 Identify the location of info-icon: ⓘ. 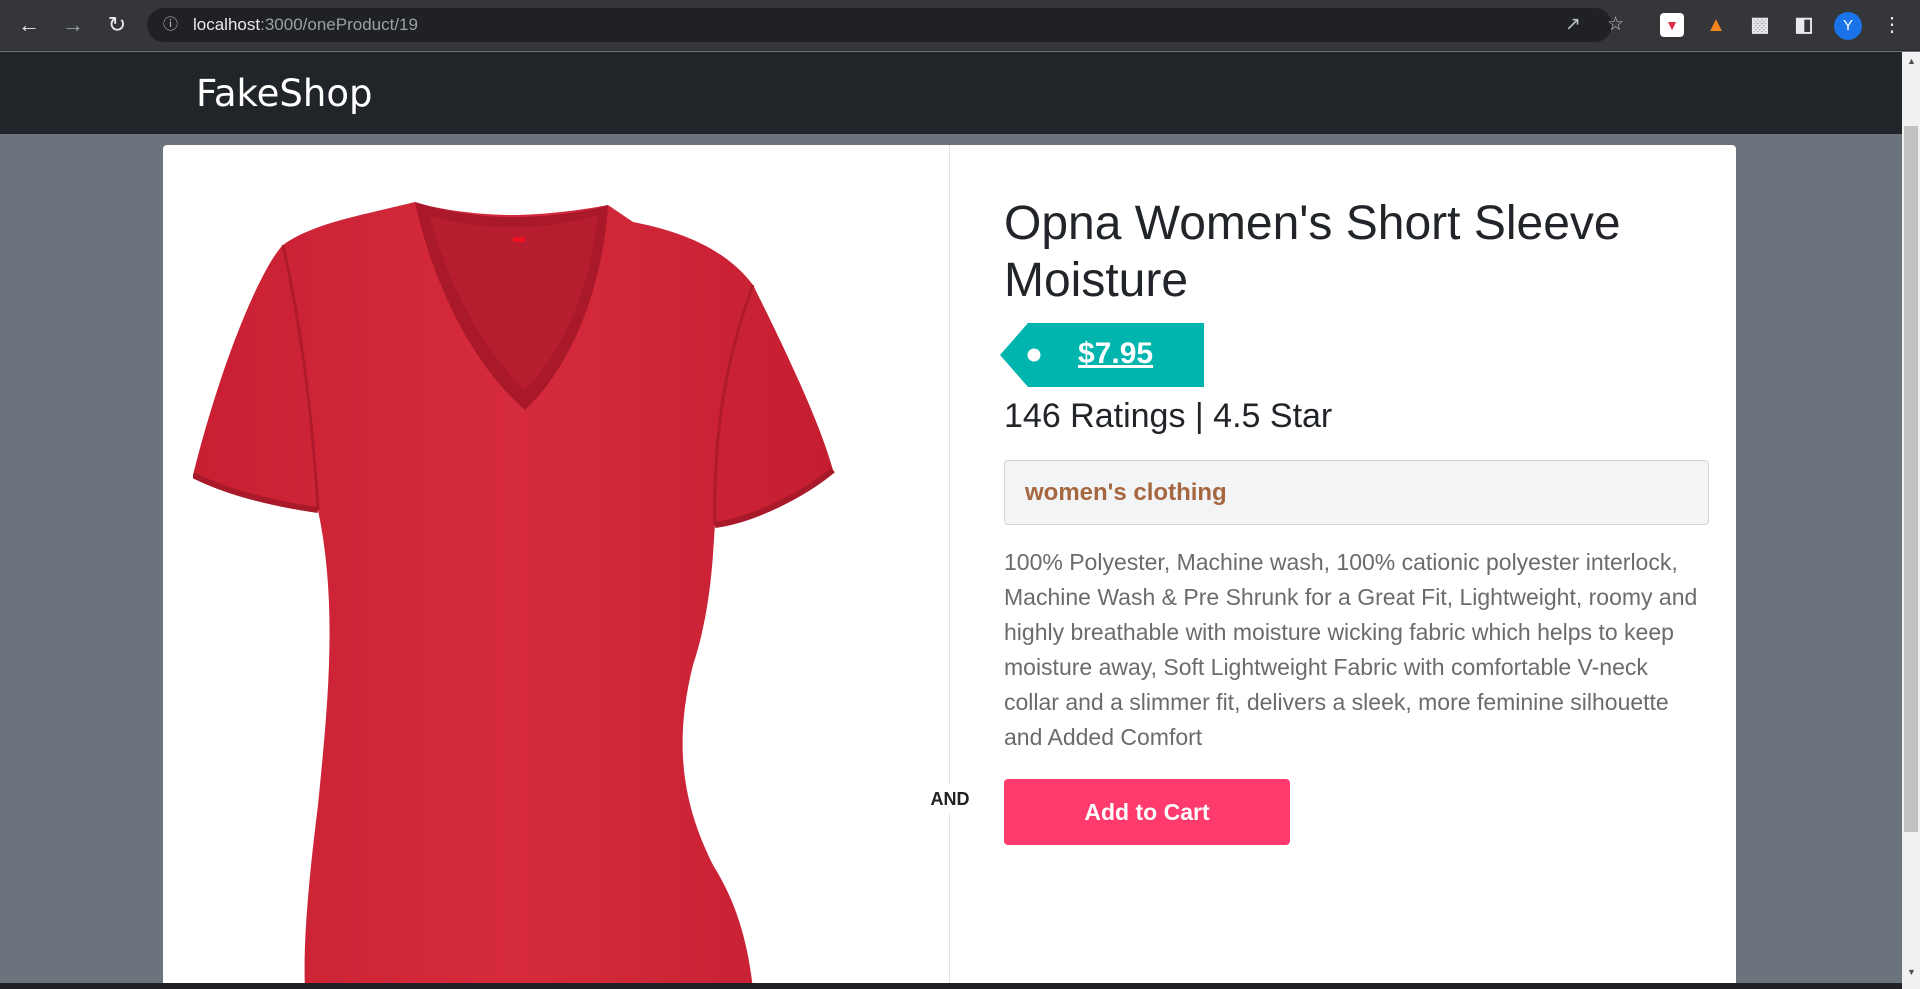
(170, 25).